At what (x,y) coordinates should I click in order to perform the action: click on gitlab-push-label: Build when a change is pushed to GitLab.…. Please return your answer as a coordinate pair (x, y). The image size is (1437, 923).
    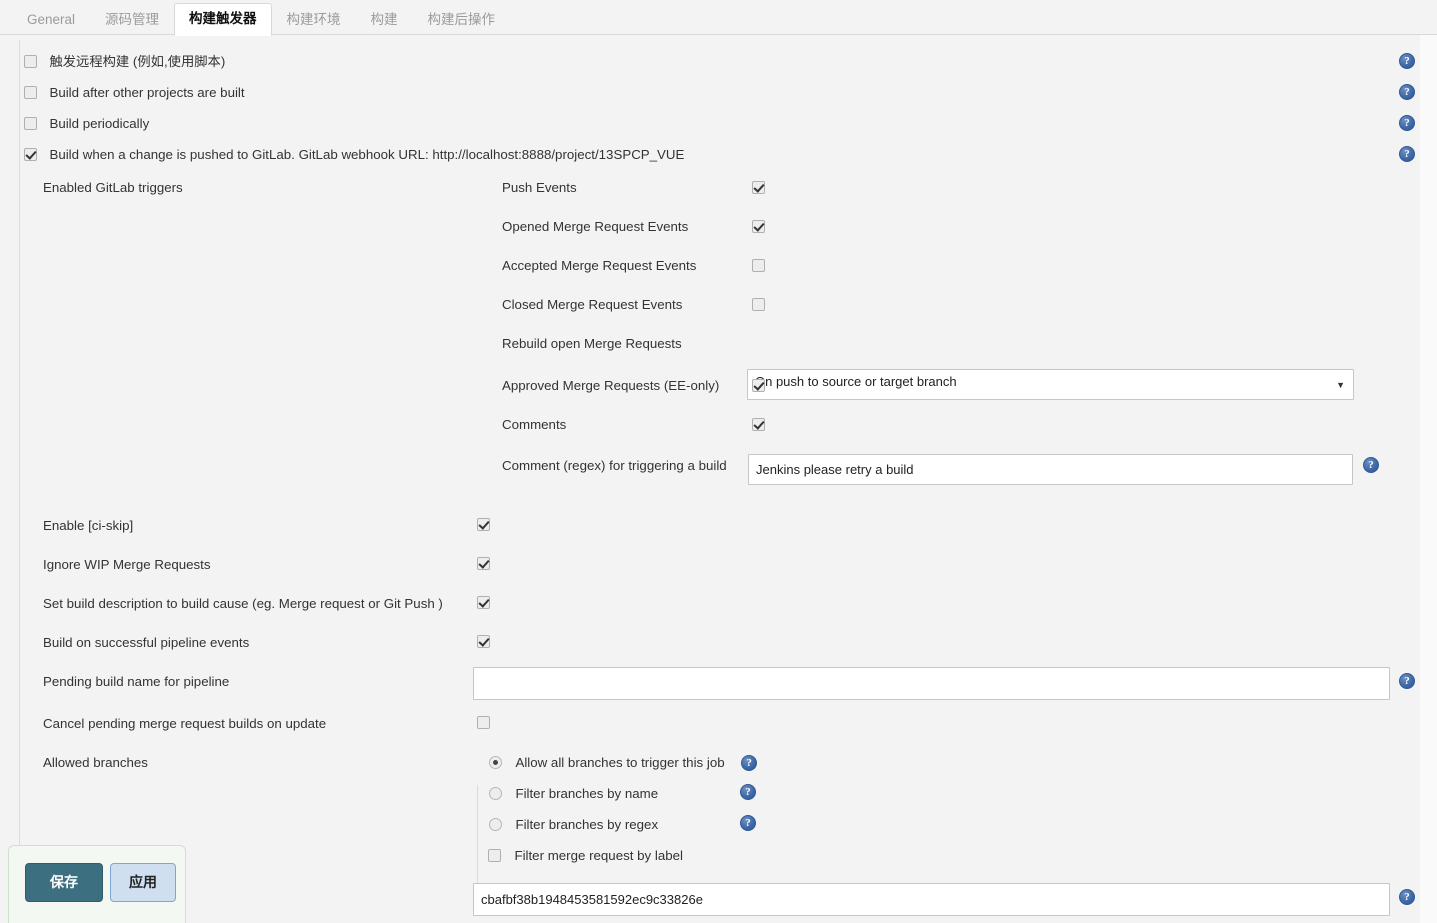
    Looking at the image, I should click on (367, 154).